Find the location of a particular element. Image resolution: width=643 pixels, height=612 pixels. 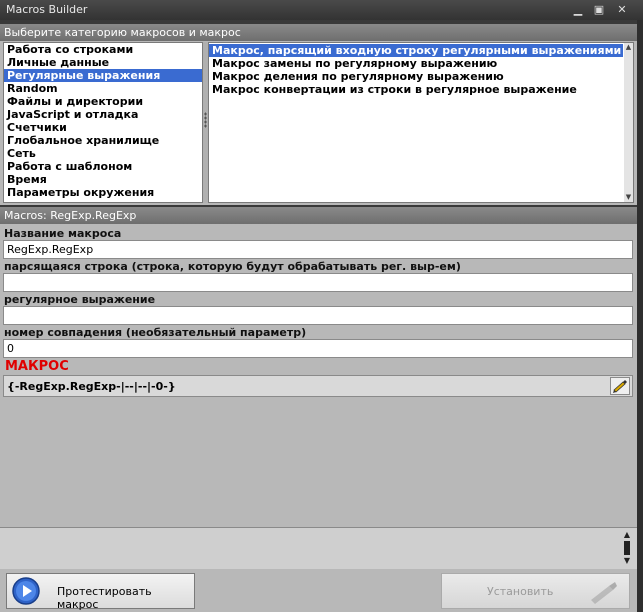

test-macro-button: Протестировать макрос is located at coordinates (100, 592).